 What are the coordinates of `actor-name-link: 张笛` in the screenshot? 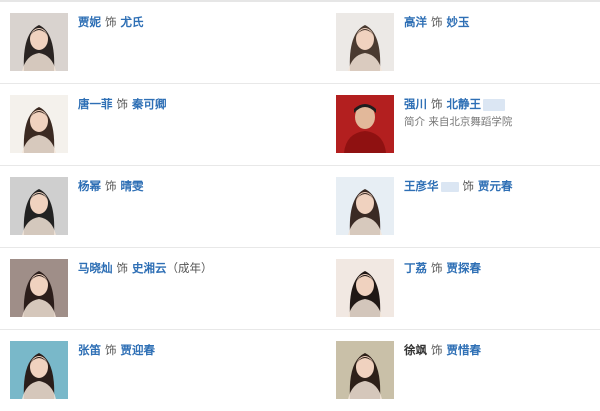 It's located at (89, 350).